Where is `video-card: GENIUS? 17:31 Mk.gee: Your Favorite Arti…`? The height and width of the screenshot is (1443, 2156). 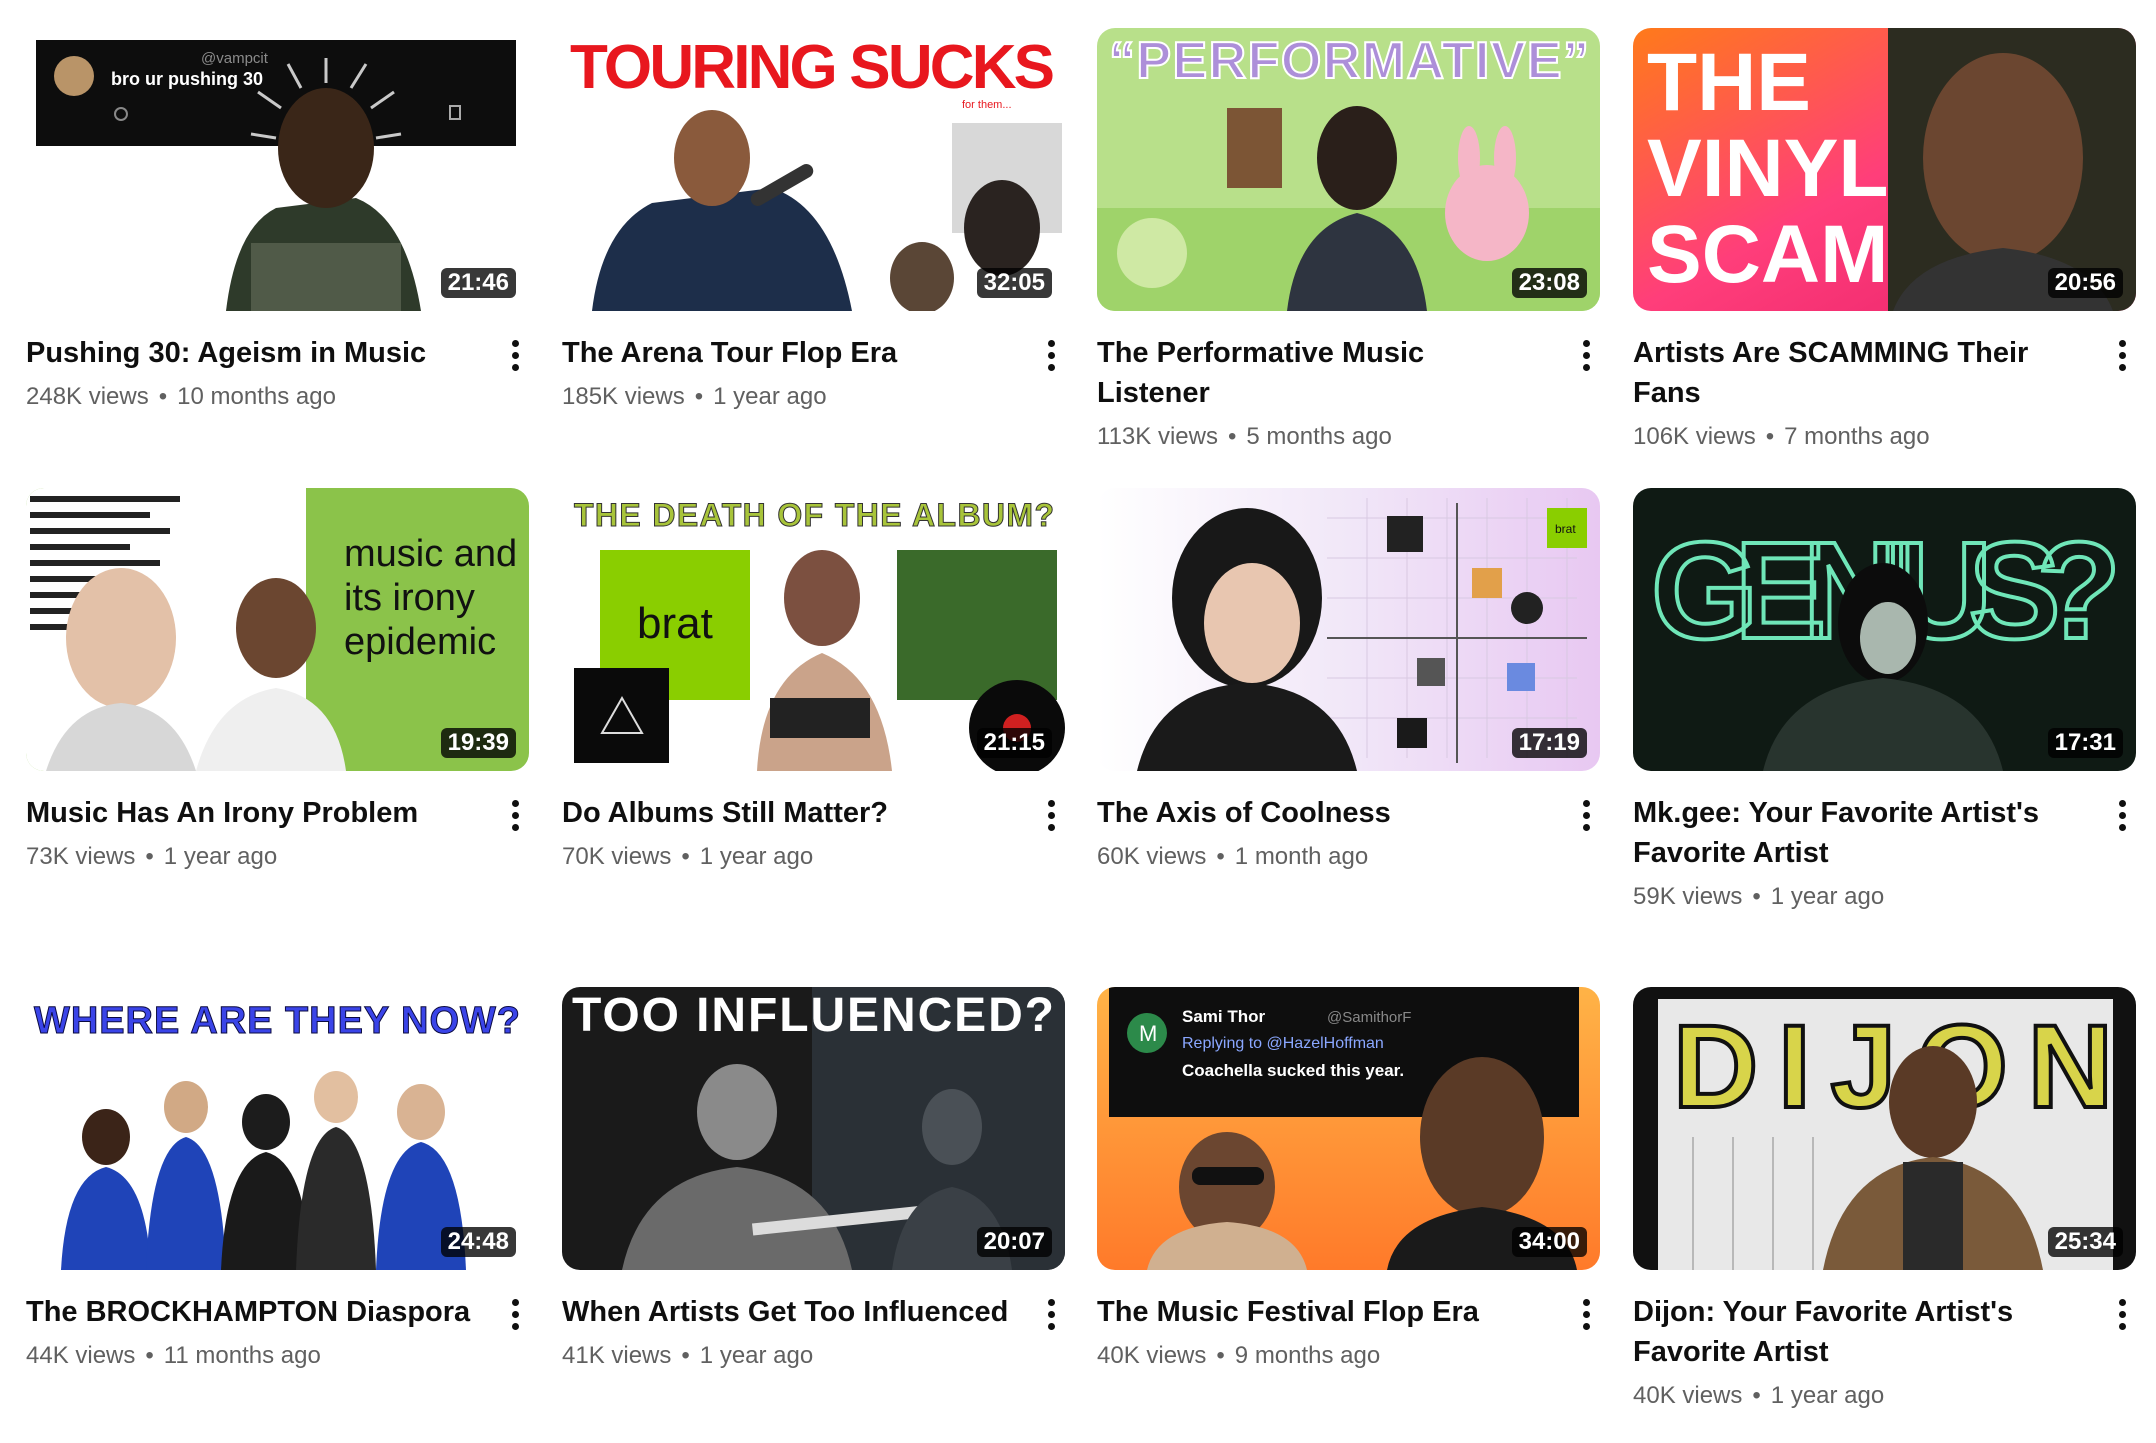 video-card: GENIUS? 17:31 Mk.gee: Your Favorite Arti… is located at coordinates (1884, 700).